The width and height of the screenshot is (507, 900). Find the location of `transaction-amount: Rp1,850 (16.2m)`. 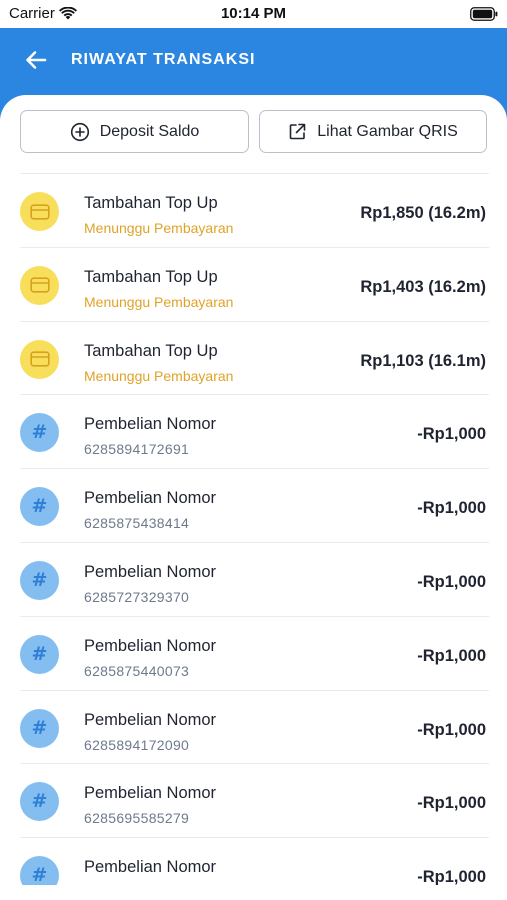

transaction-amount: Rp1,850 (16.2m) is located at coordinates (423, 213).